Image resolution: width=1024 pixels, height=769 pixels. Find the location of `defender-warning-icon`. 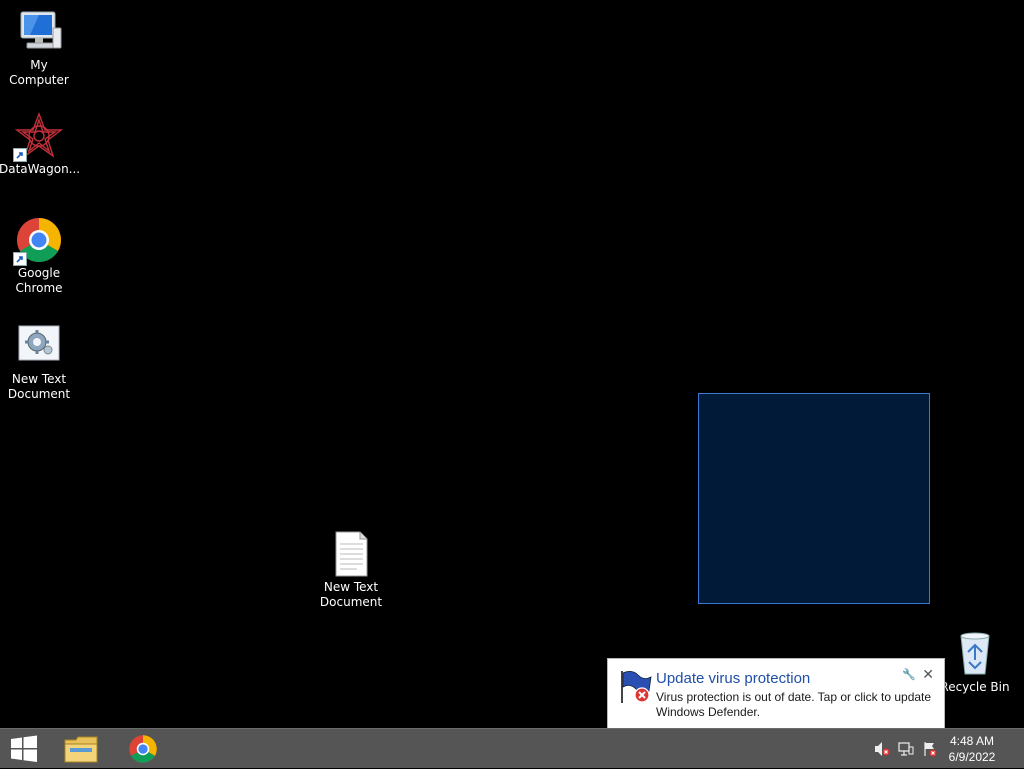

defender-warning-icon is located at coordinates (636, 687).